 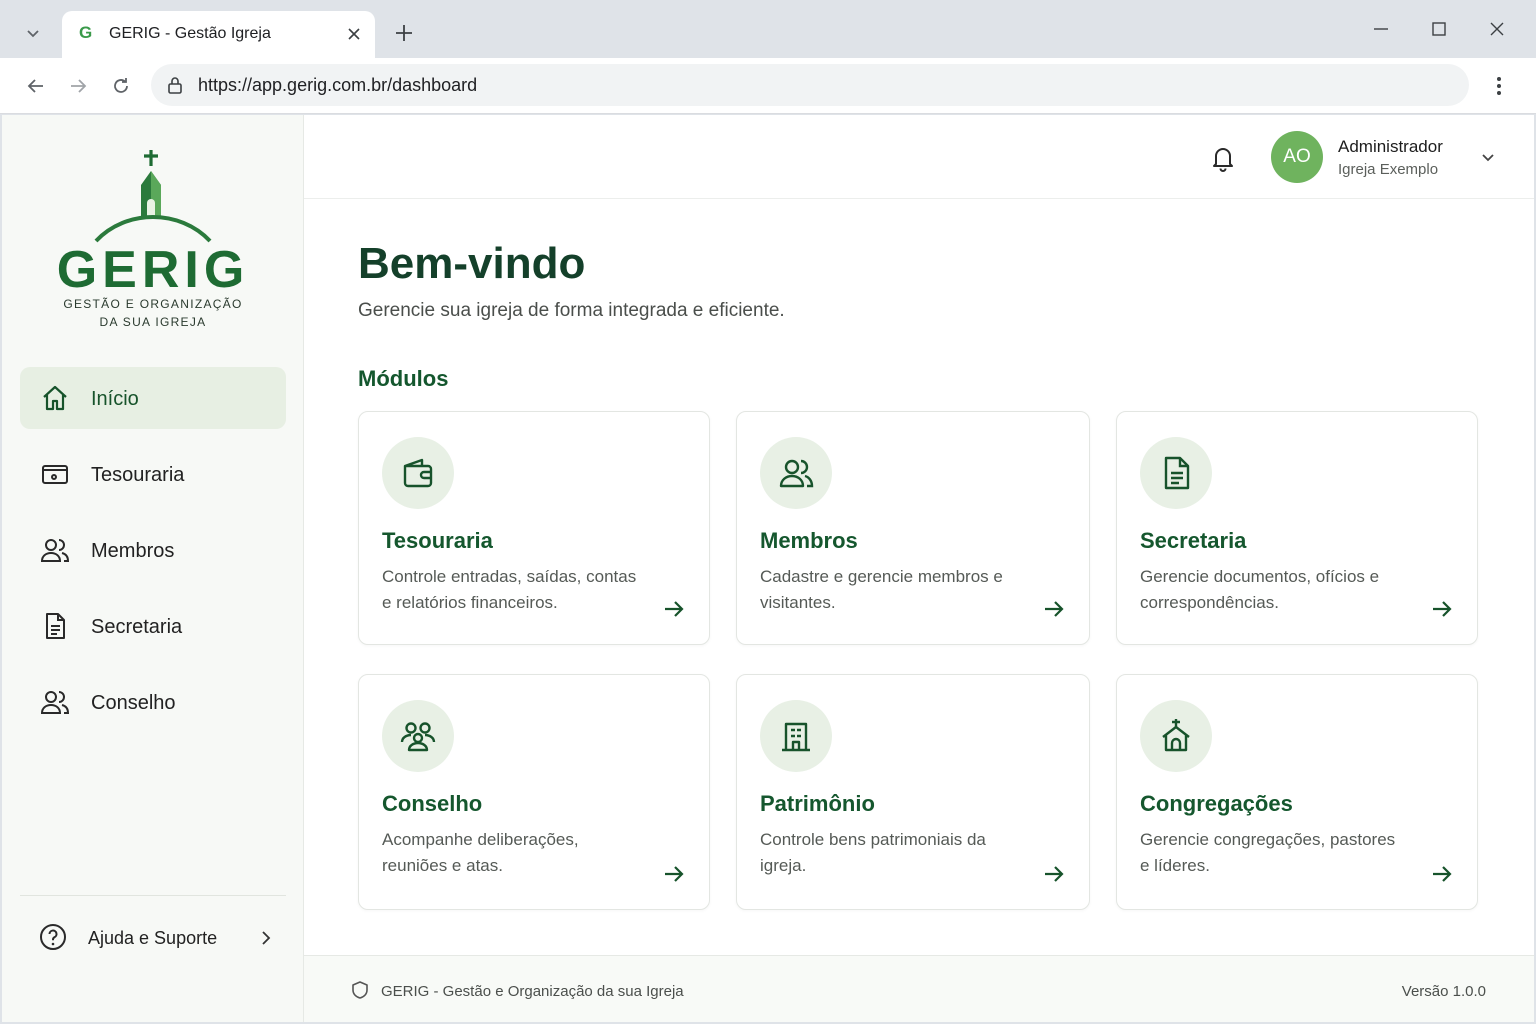 I want to click on new-tab-plus-icon, so click(x=404, y=33).